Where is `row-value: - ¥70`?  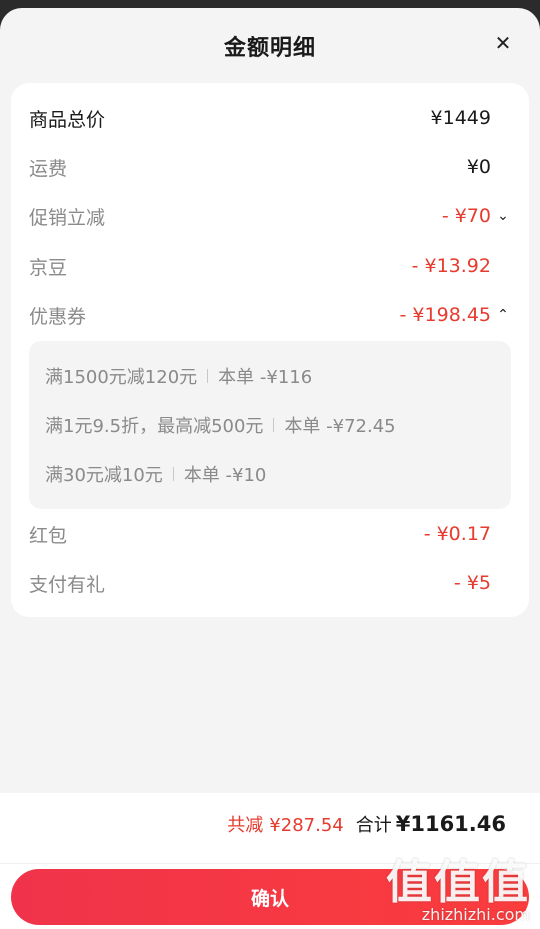
row-value: - ¥70 is located at coordinates (466, 216).